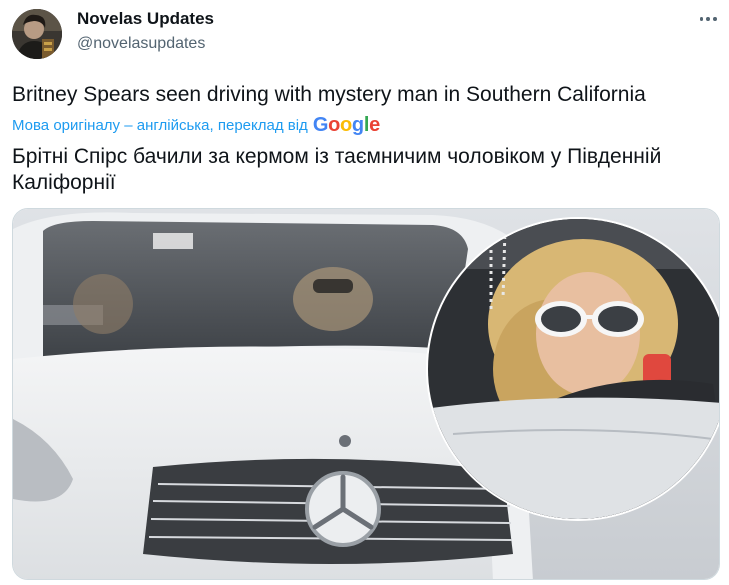 This screenshot has height=585, width=729. I want to click on tweet-header: Novelas Updates @novelasupdates, so click(366, 34).